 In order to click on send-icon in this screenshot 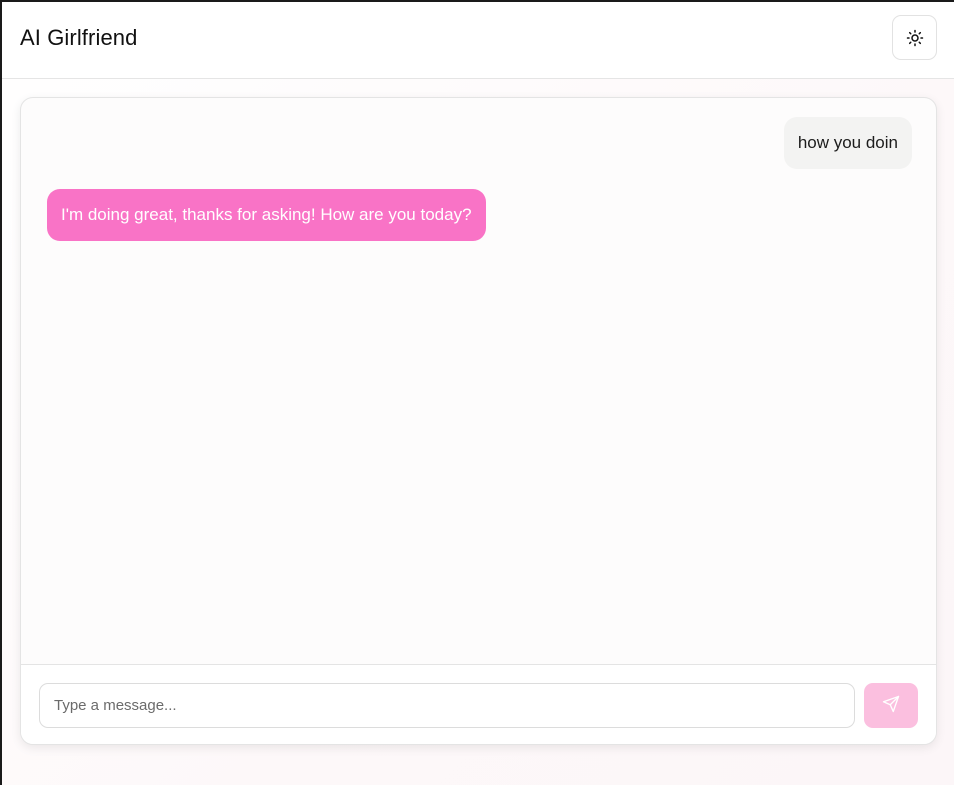, I will do `click(891, 705)`.